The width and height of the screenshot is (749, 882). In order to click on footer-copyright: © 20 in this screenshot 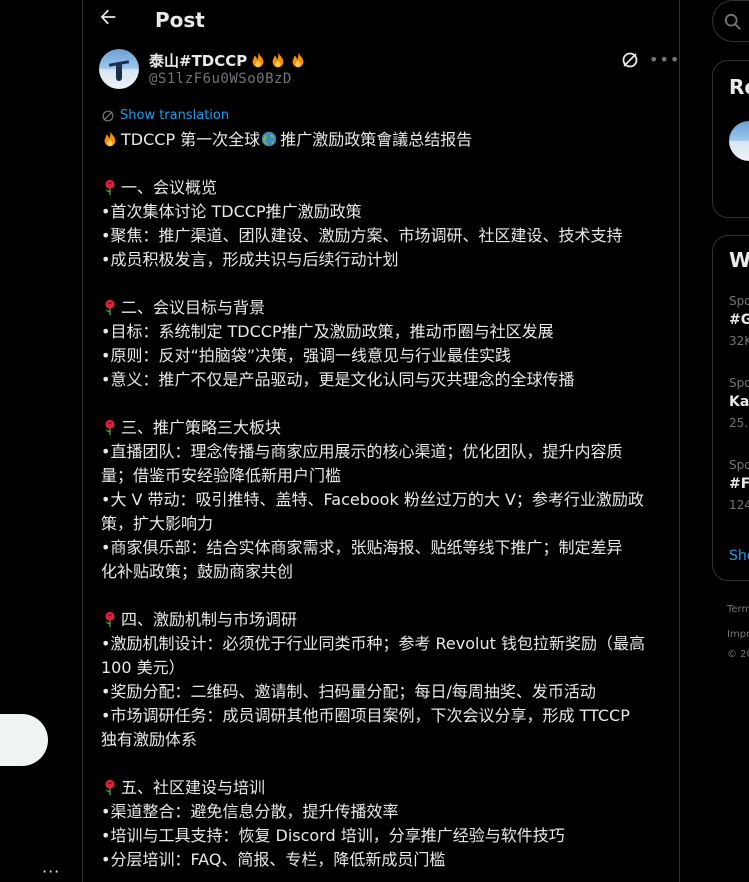, I will do `click(738, 654)`.